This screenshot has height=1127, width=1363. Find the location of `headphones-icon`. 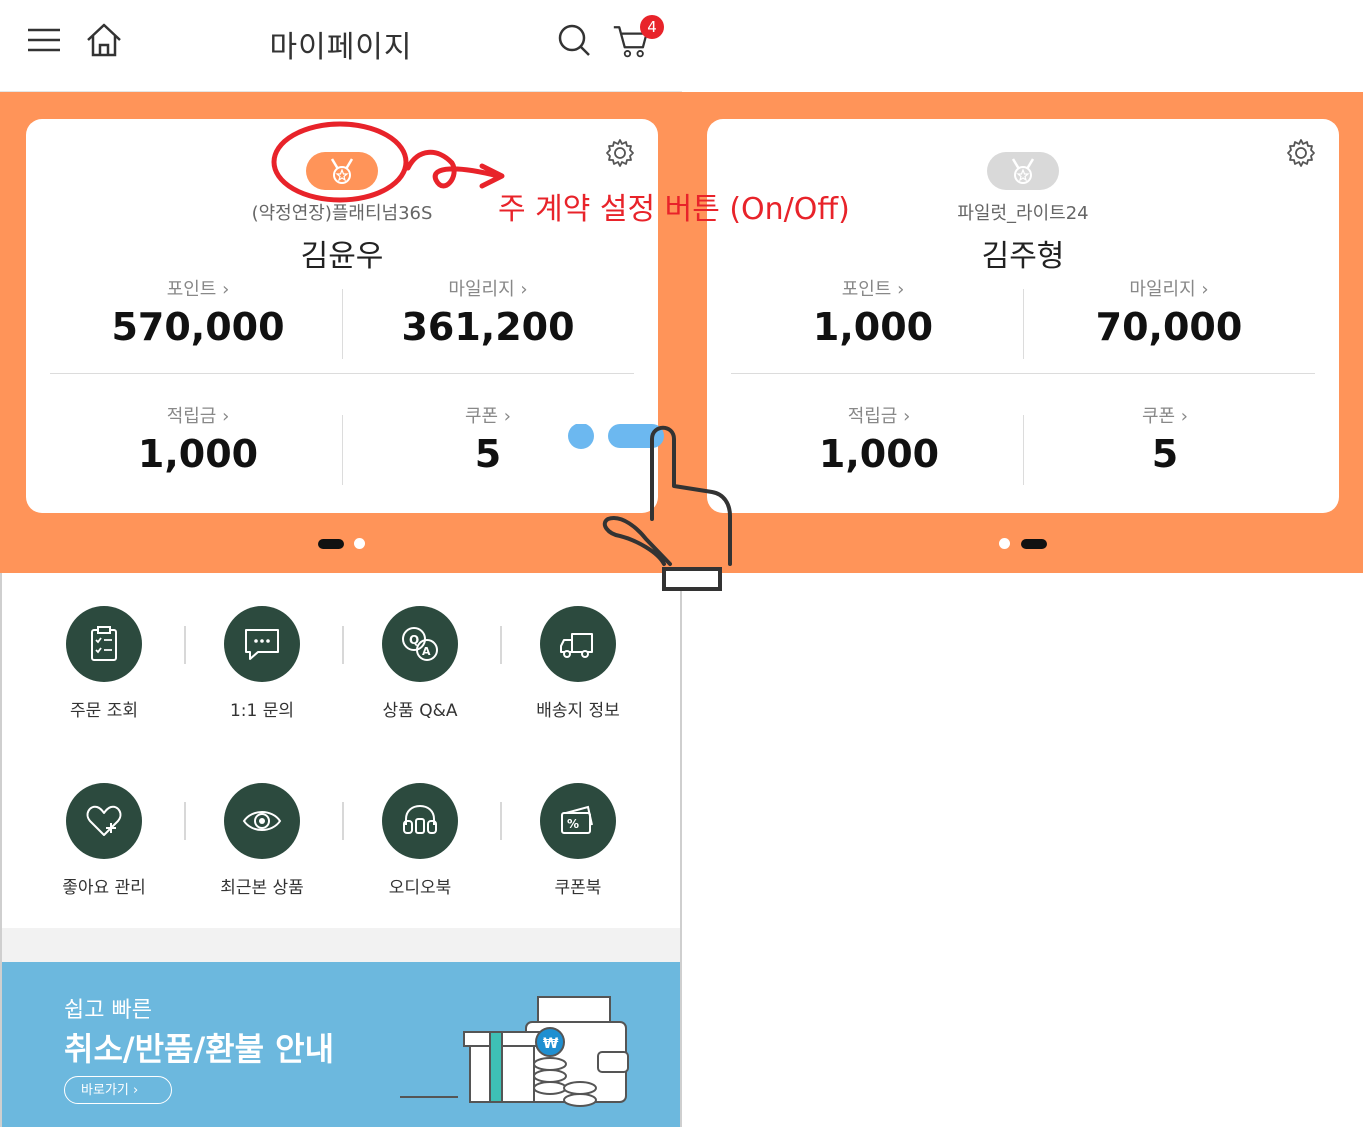

headphones-icon is located at coordinates (420, 819).